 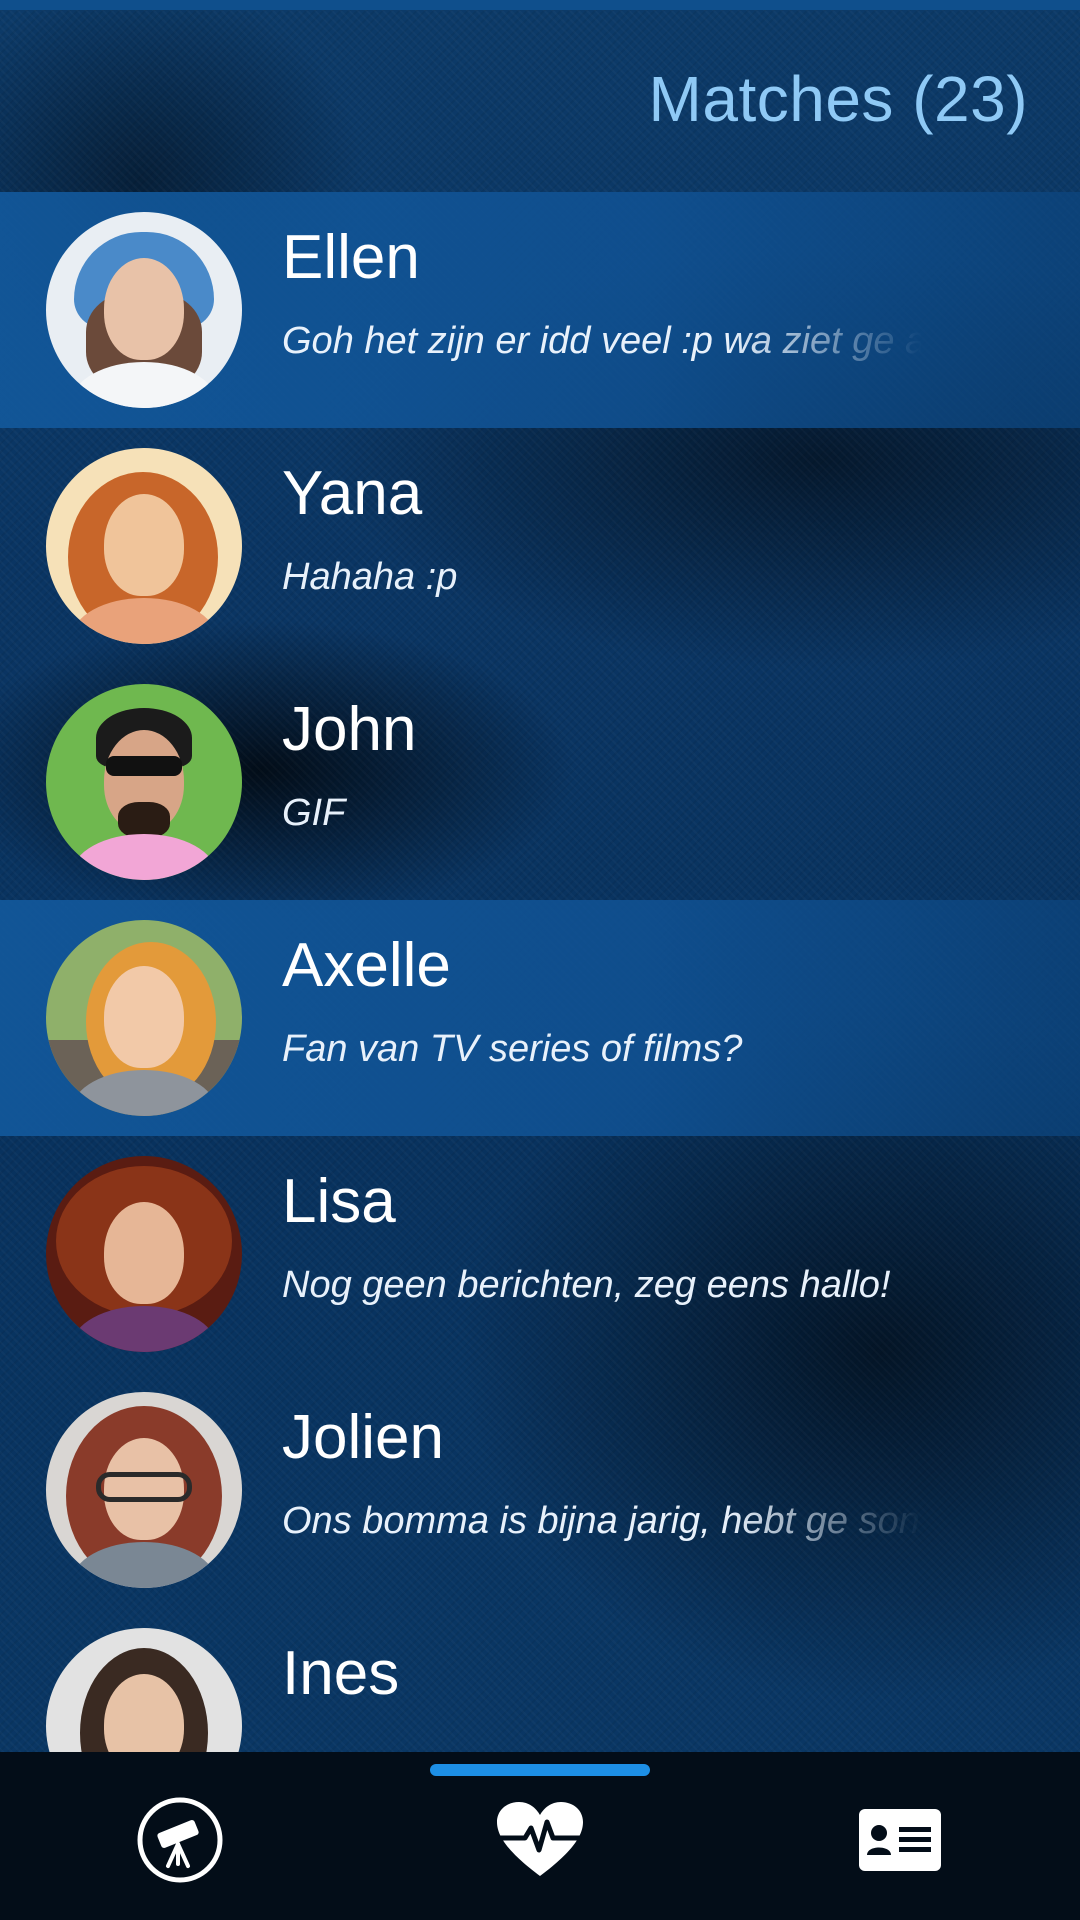 I want to click on last-message: Goh het zijn er idd veel :p wa ziet ge a, so click(x=602, y=341).